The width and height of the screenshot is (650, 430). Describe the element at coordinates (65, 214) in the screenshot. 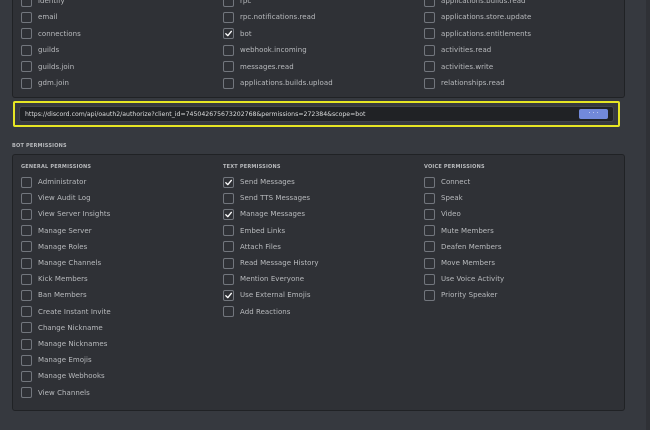

I see `checkbox-item-view-server-insights: View Server Insights` at that location.